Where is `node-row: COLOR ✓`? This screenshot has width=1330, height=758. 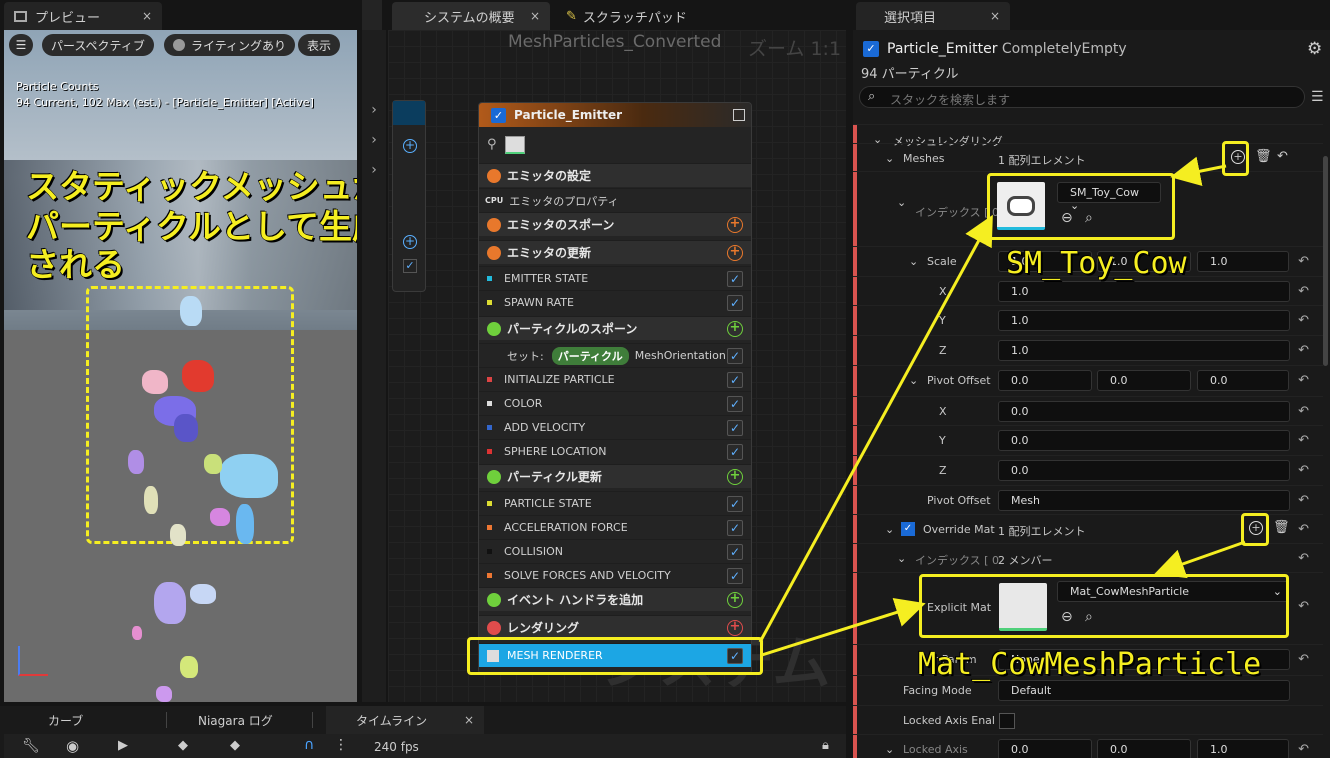
node-row: COLOR ✓ is located at coordinates (615, 403).